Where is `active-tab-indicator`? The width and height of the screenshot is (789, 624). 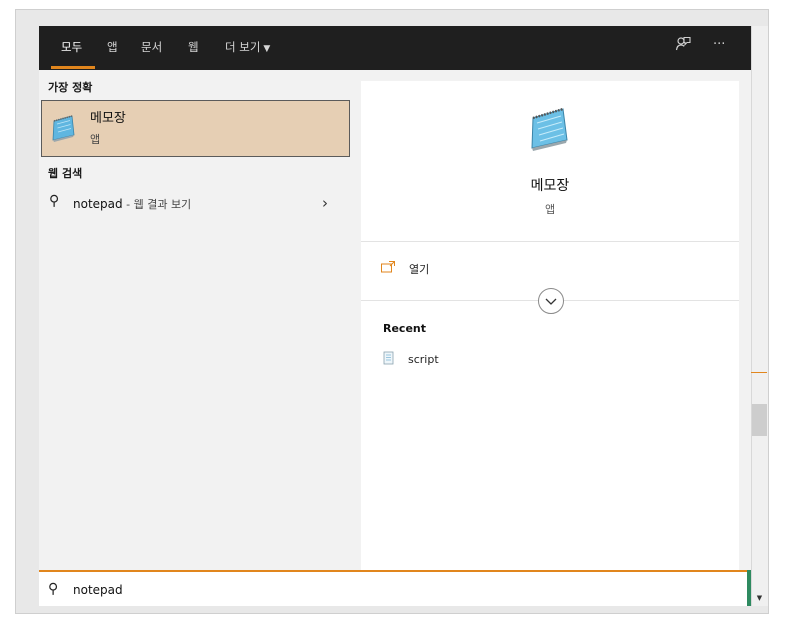
active-tab-indicator is located at coordinates (73, 67).